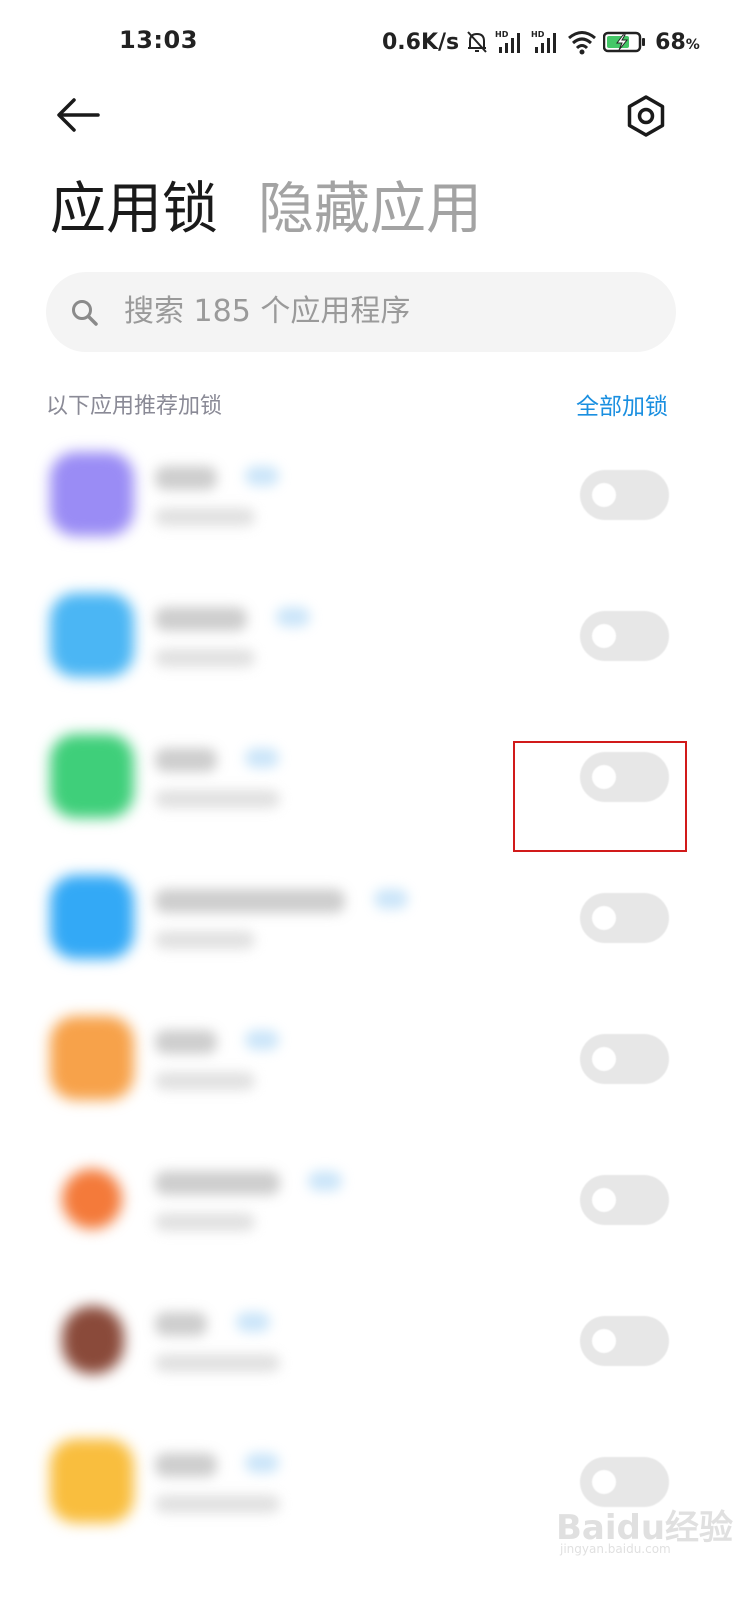  I want to click on search-icon, so click(85, 313).